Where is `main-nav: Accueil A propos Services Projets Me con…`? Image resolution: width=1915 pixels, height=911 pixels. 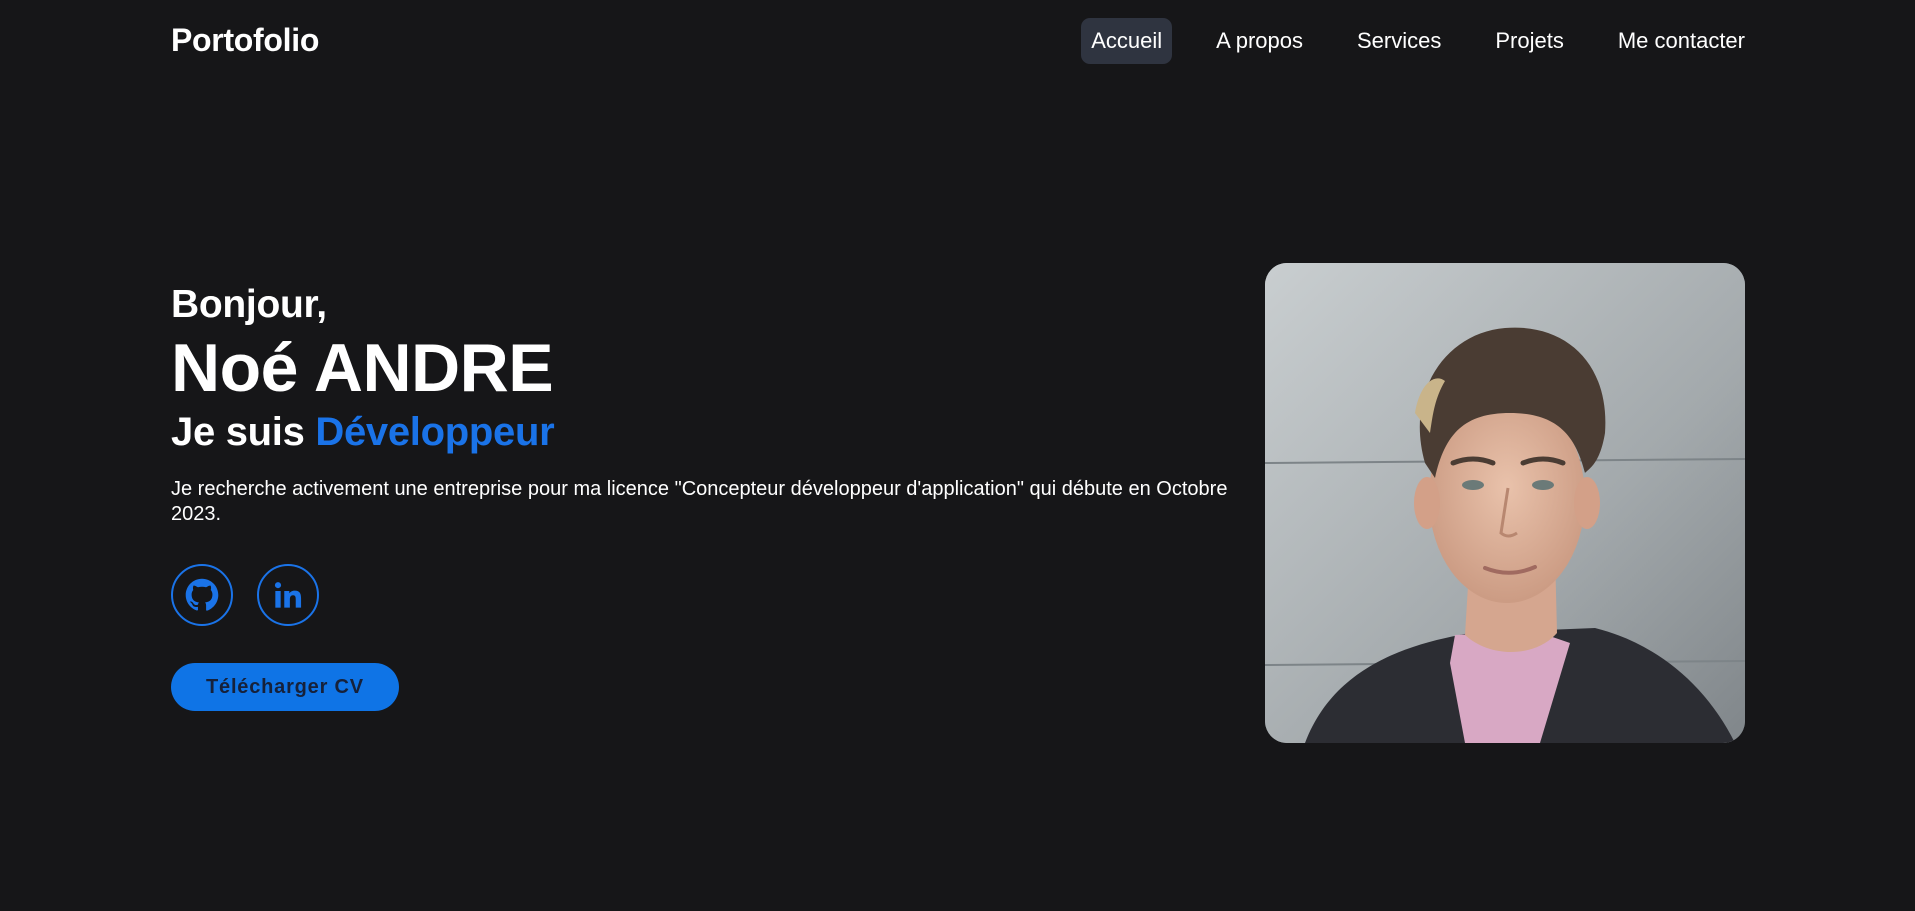 main-nav: Accueil A propos Services Projets Me con… is located at coordinates (1418, 41).